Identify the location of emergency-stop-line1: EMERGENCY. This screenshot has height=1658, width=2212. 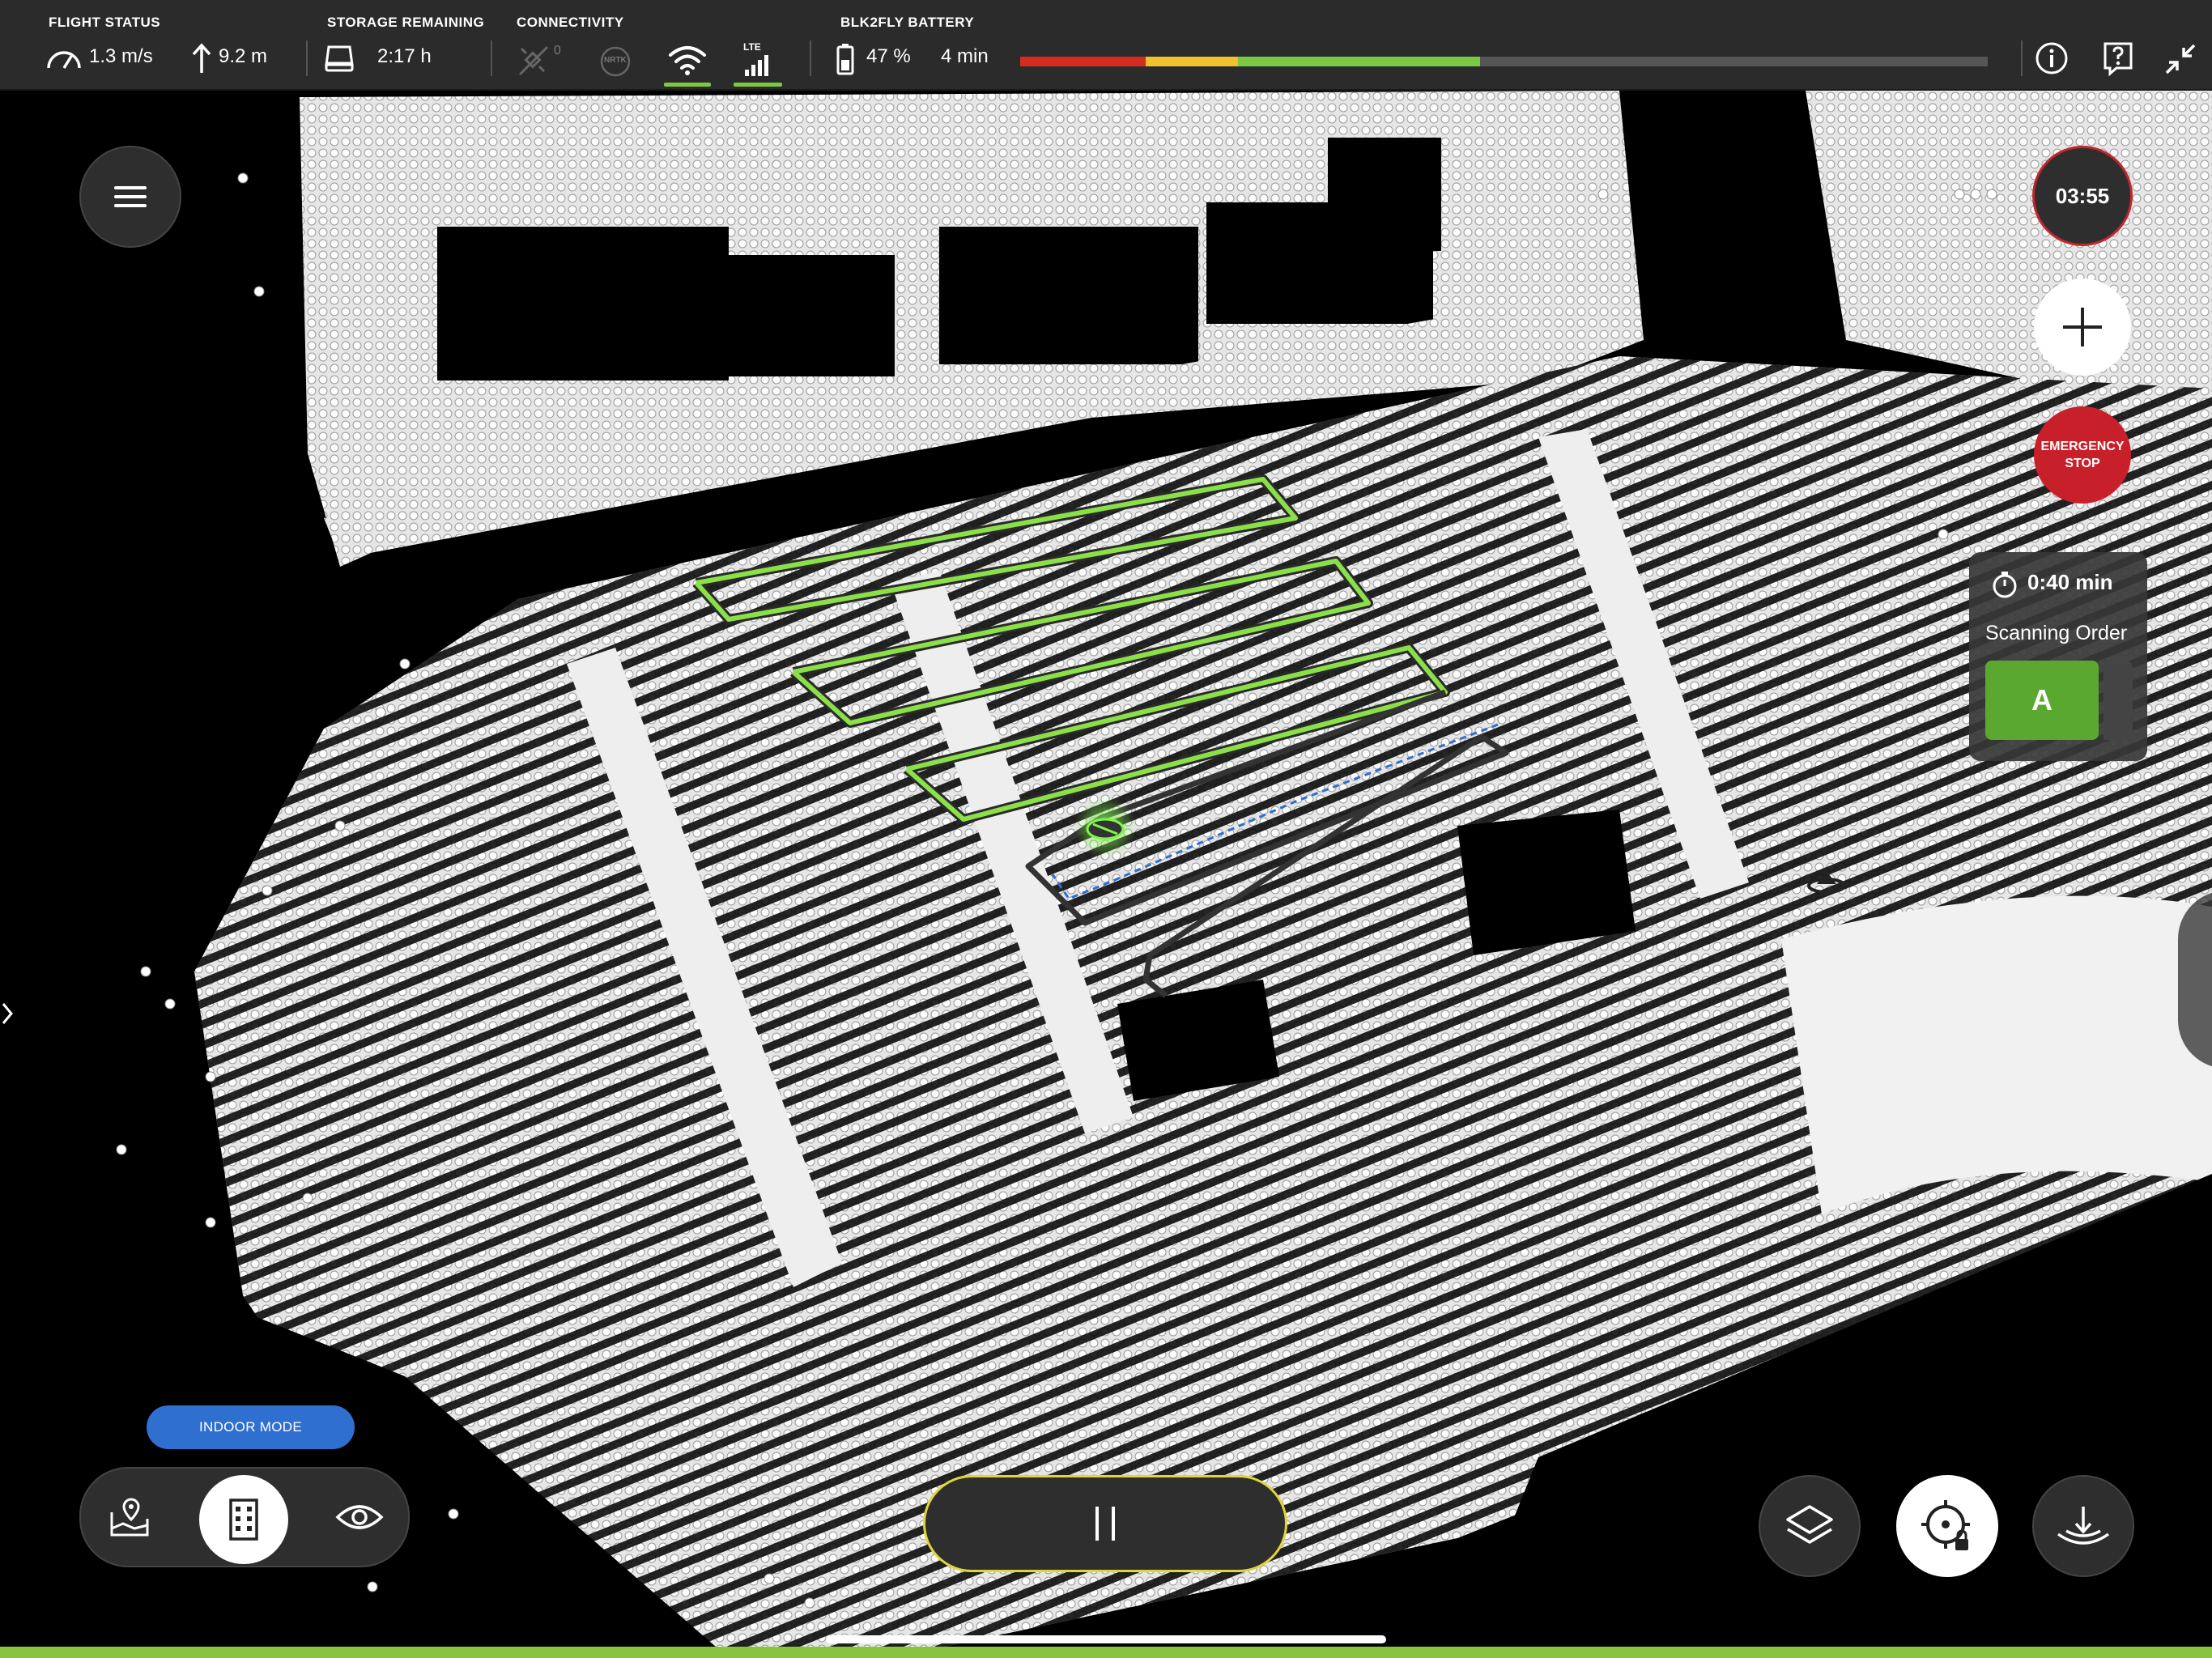
(2082, 446).